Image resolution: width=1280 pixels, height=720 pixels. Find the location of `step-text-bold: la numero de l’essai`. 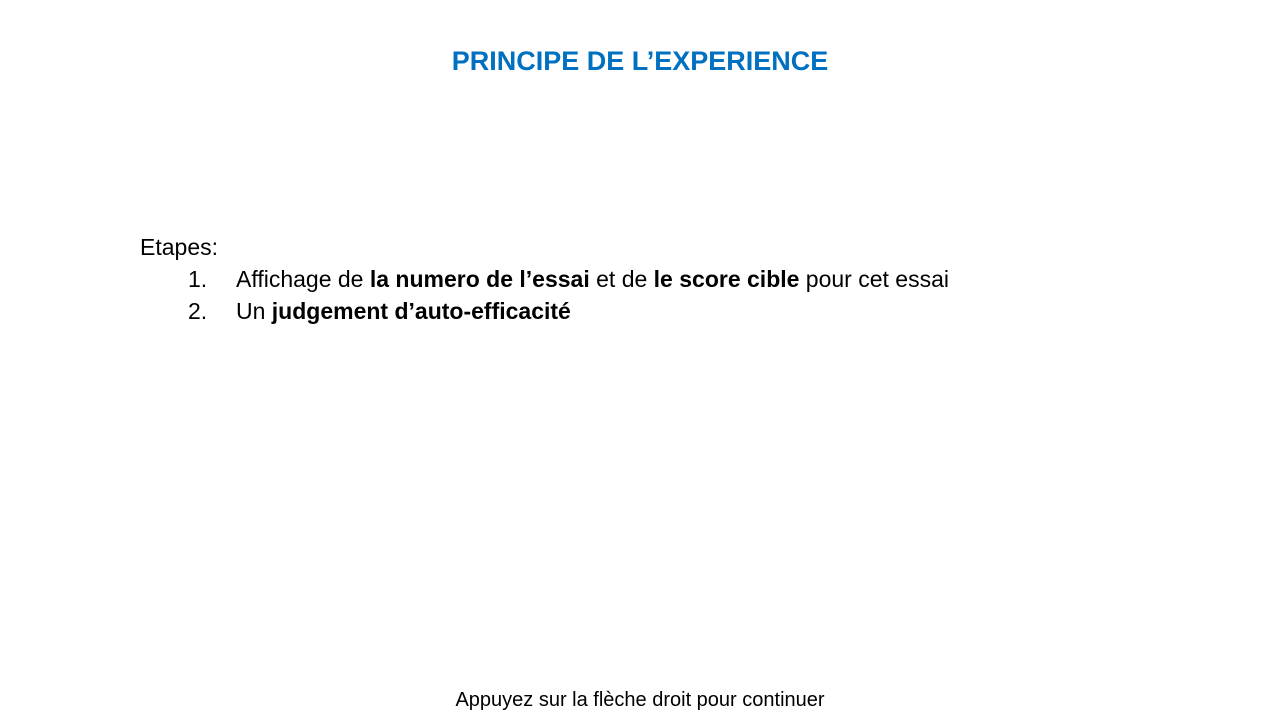

step-text-bold: la numero de l’essai is located at coordinates (479, 279).